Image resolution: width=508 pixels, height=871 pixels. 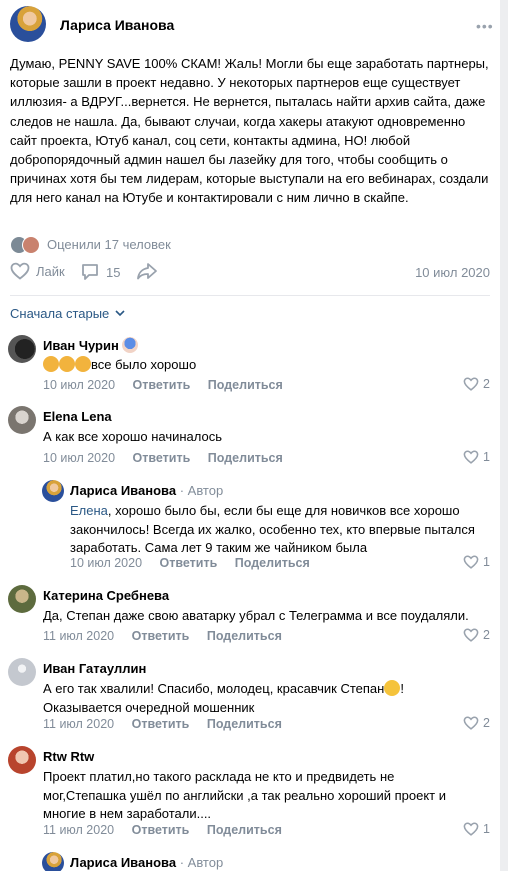 I want to click on chevron-down-icon, so click(x=120, y=313).